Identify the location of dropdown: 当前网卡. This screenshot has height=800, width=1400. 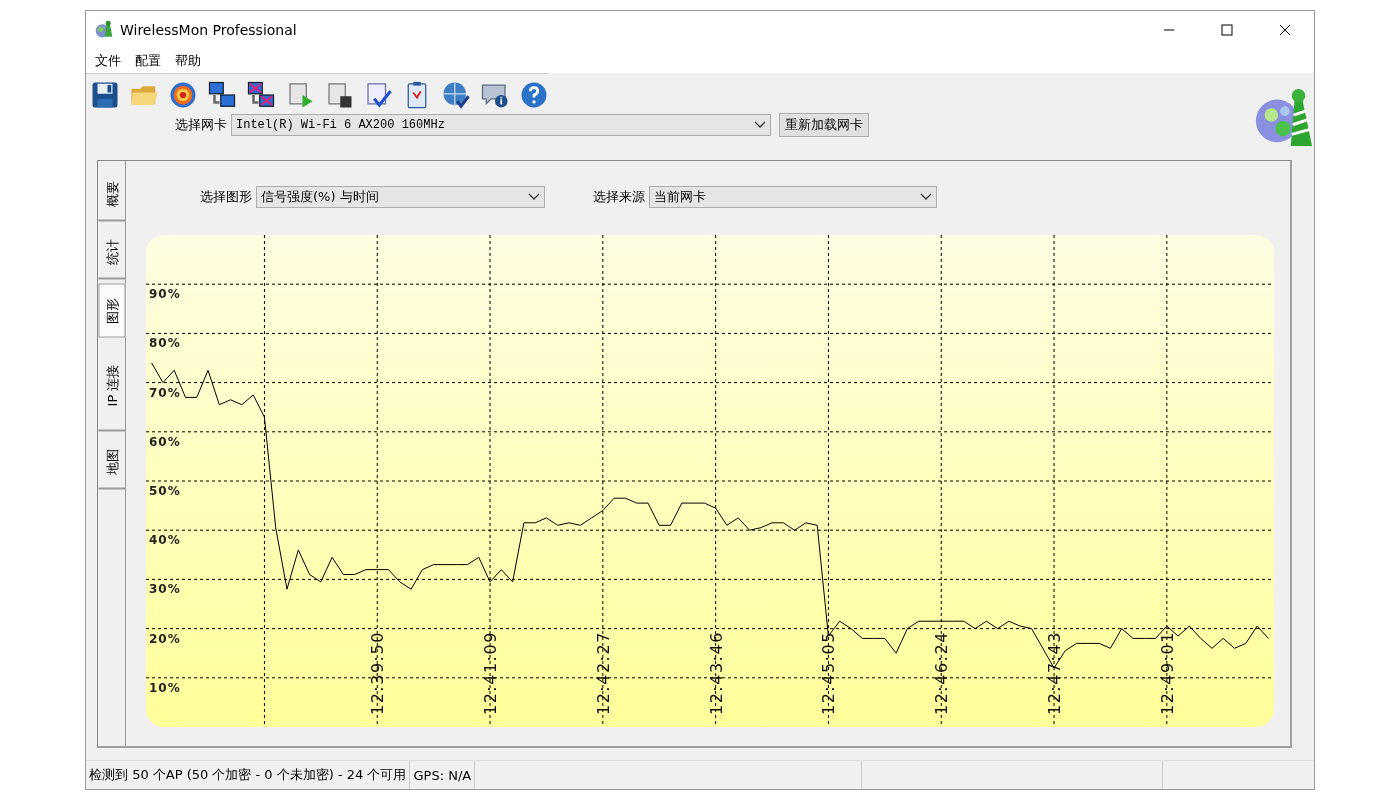
(793, 197).